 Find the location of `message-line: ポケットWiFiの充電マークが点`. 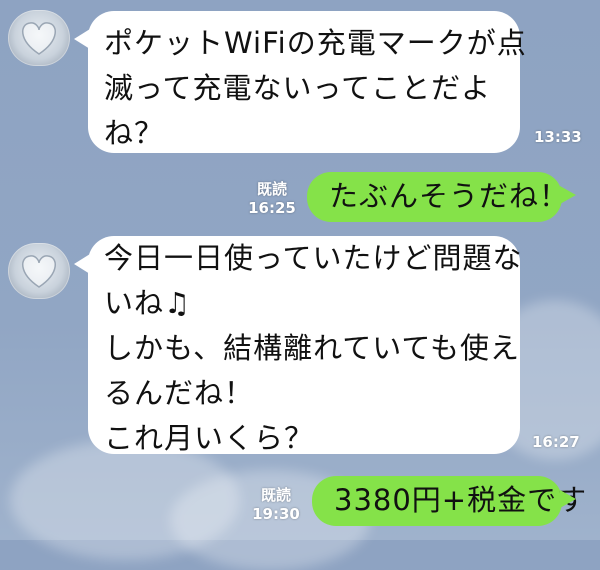

message-line: ポケットWiFiの充電マークが点 is located at coordinates (315, 43).